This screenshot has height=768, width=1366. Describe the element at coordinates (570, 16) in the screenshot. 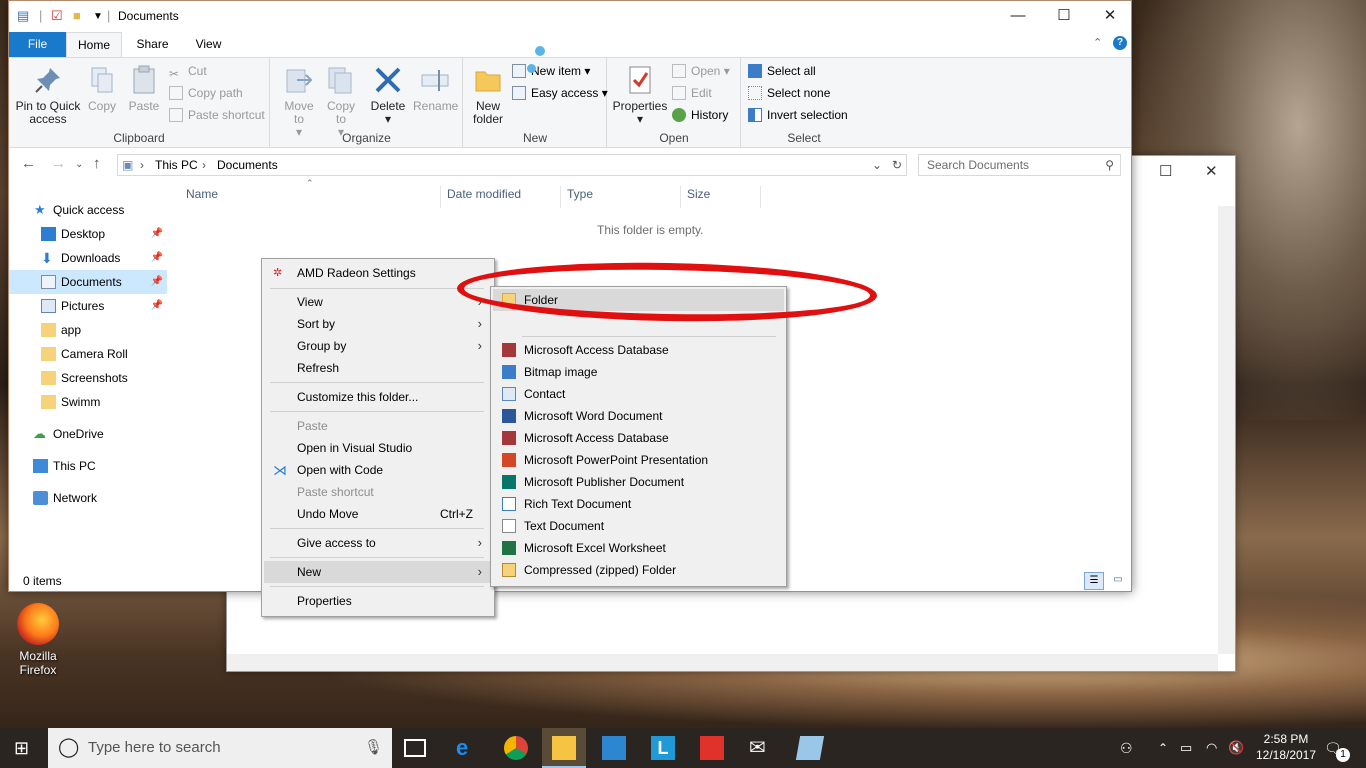

I see `title-bar: ▤ | ☑ ■ ▼ | Documents — ☐ ✕` at that location.